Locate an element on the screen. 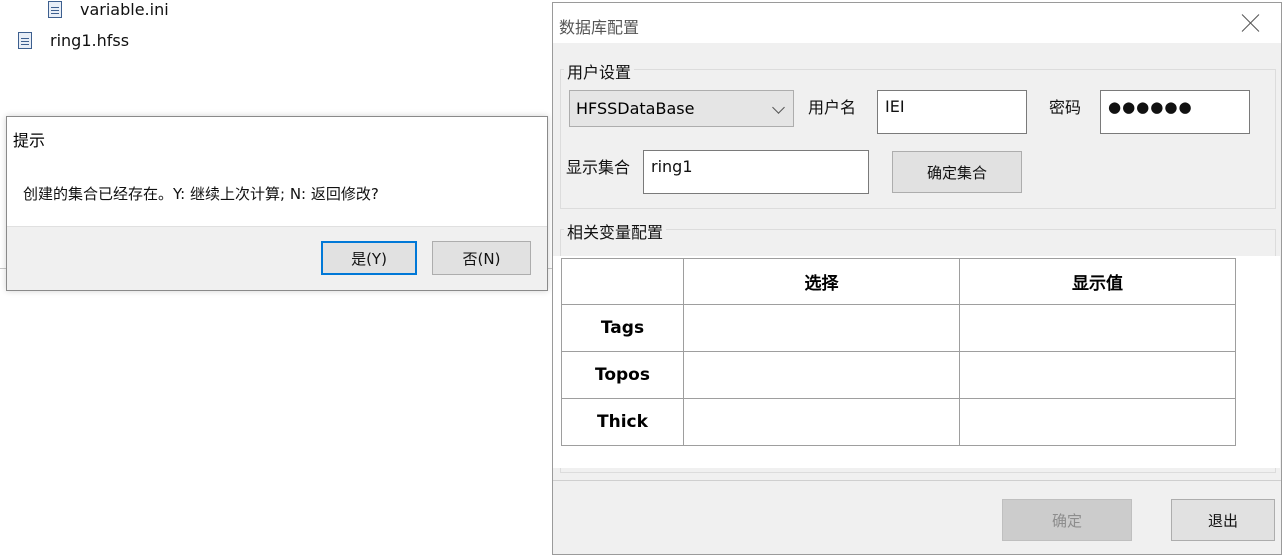 The width and height of the screenshot is (1282, 555). footer-divider is located at coordinates (917, 480).